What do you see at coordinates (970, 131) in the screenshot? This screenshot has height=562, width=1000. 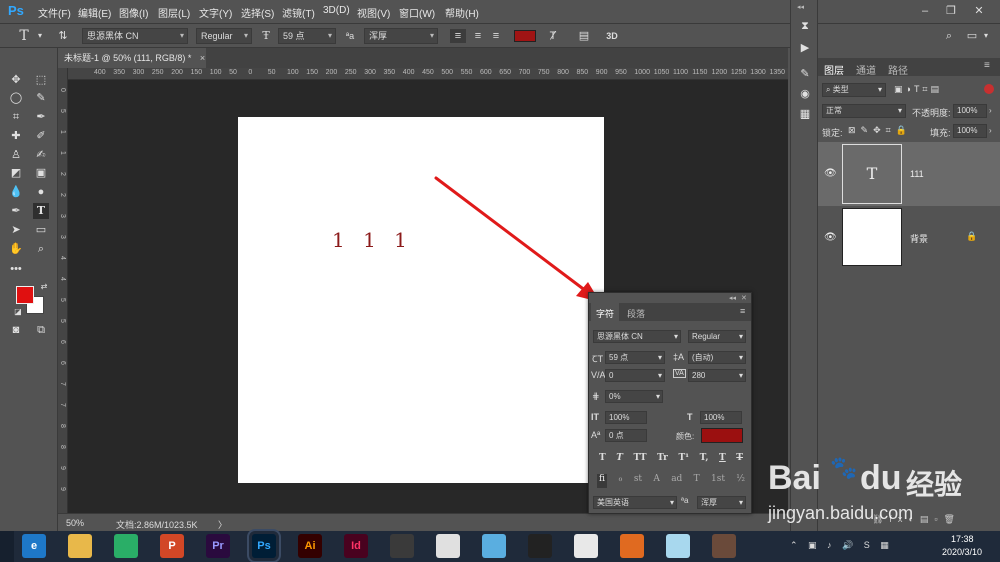 I see `fill-input: 100%` at bounding box center [970, 131].